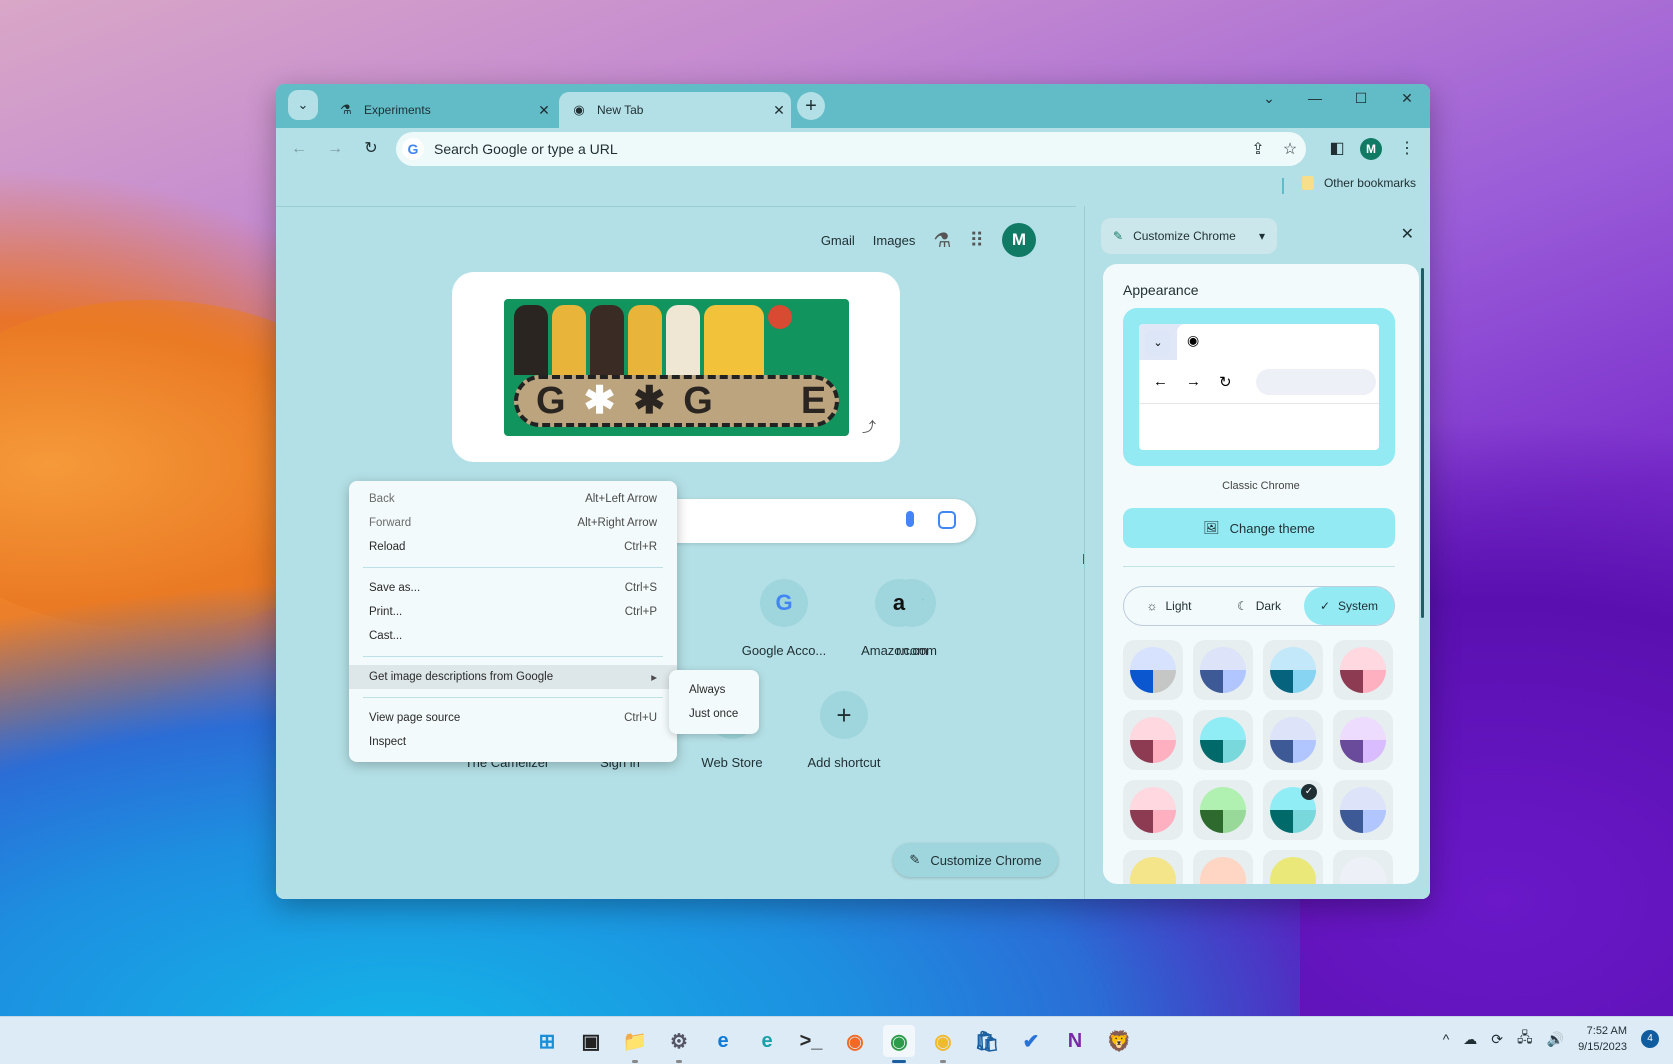 The height and width of the screenshot is (1064, 1673). What do you see at coordinates (899, 618) in the screenshot?
I see `shortcut-amazon: a Amazon.com` at bounding box center [899, 618].